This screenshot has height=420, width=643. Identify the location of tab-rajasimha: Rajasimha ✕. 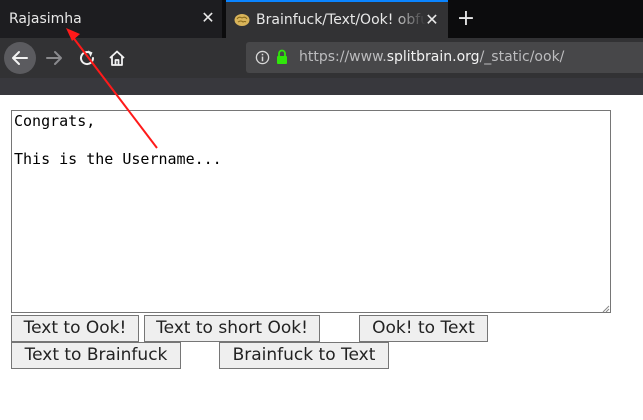
(111, 19).